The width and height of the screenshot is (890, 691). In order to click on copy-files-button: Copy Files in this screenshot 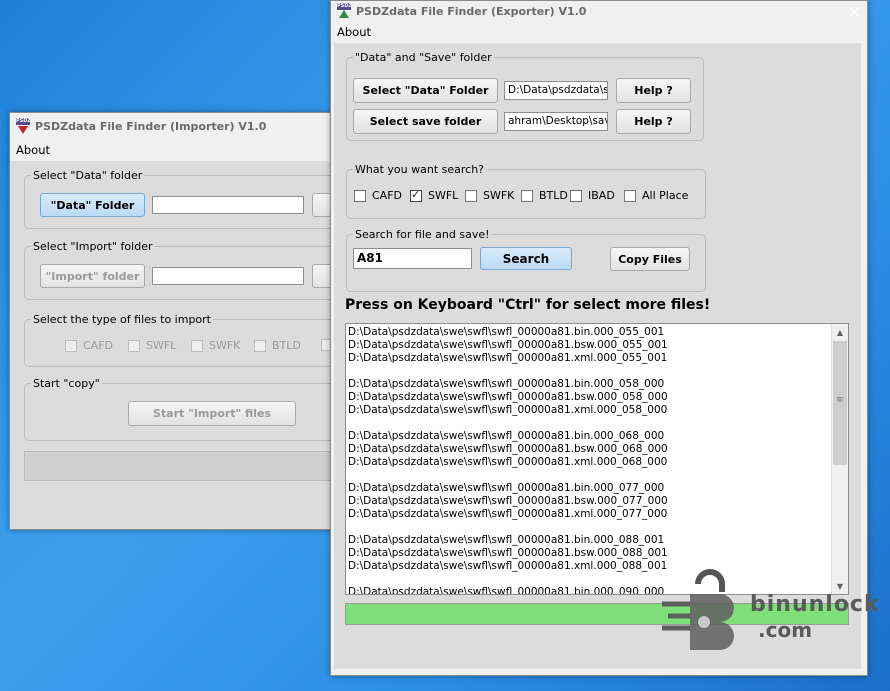, I will do `click(650, 259)`.